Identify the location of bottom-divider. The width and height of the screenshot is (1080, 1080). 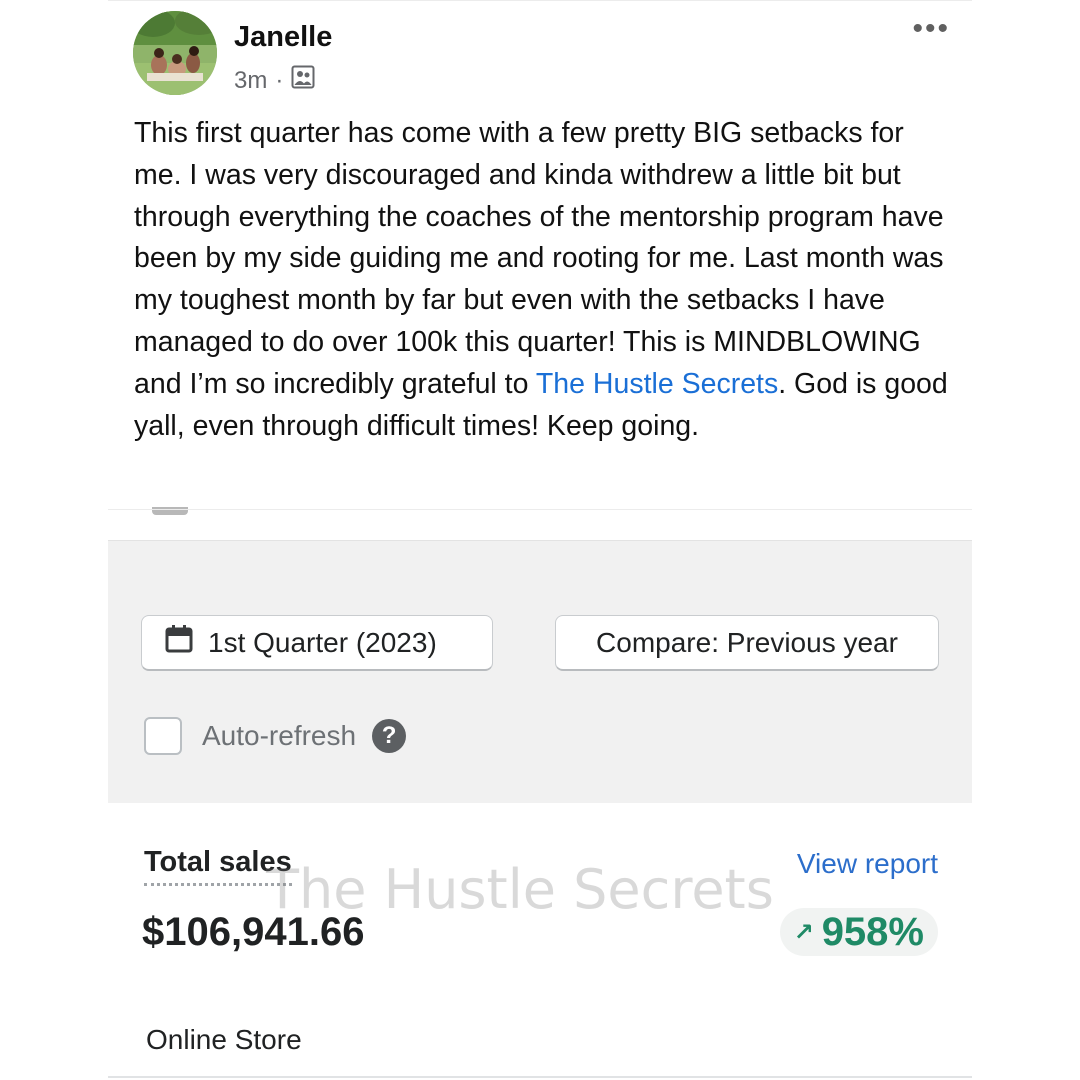
(540, 1077).